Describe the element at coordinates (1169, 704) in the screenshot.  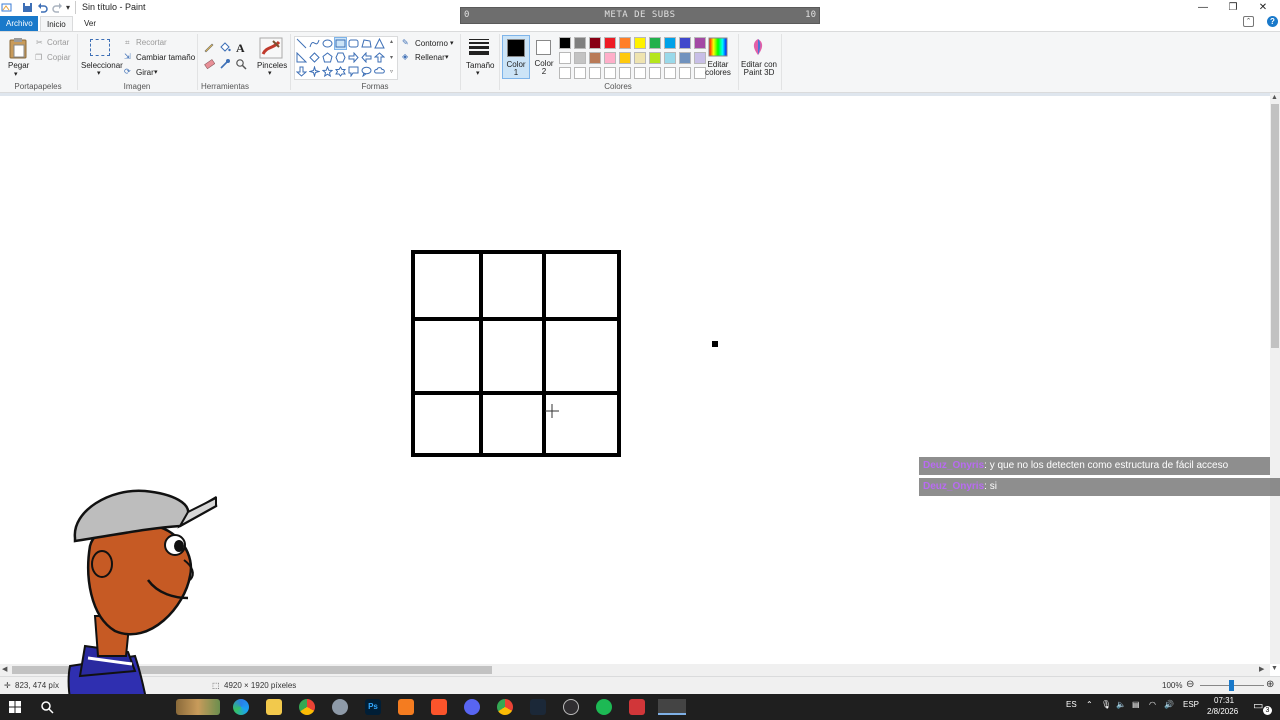
I see `volume-icon: 🔊` at that location.